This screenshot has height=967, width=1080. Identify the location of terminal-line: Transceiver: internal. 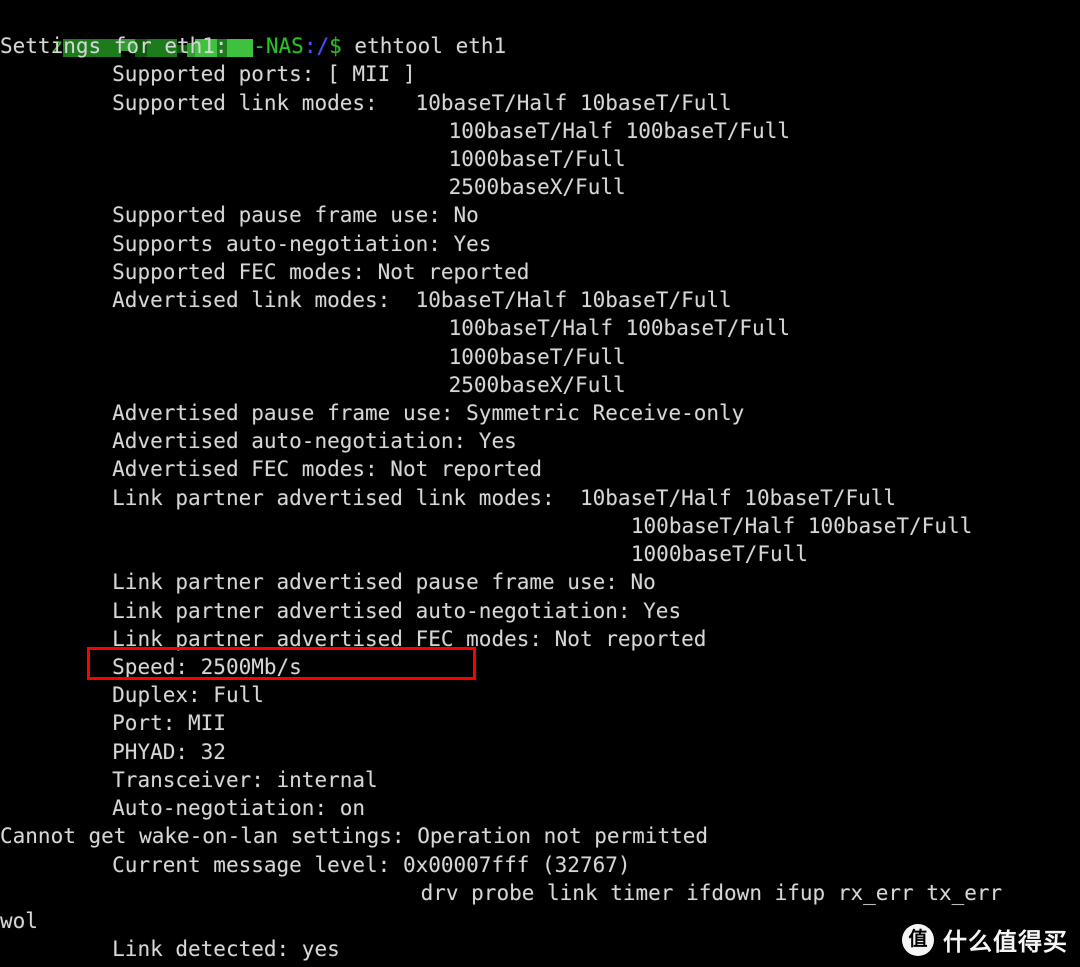
(245, 780).